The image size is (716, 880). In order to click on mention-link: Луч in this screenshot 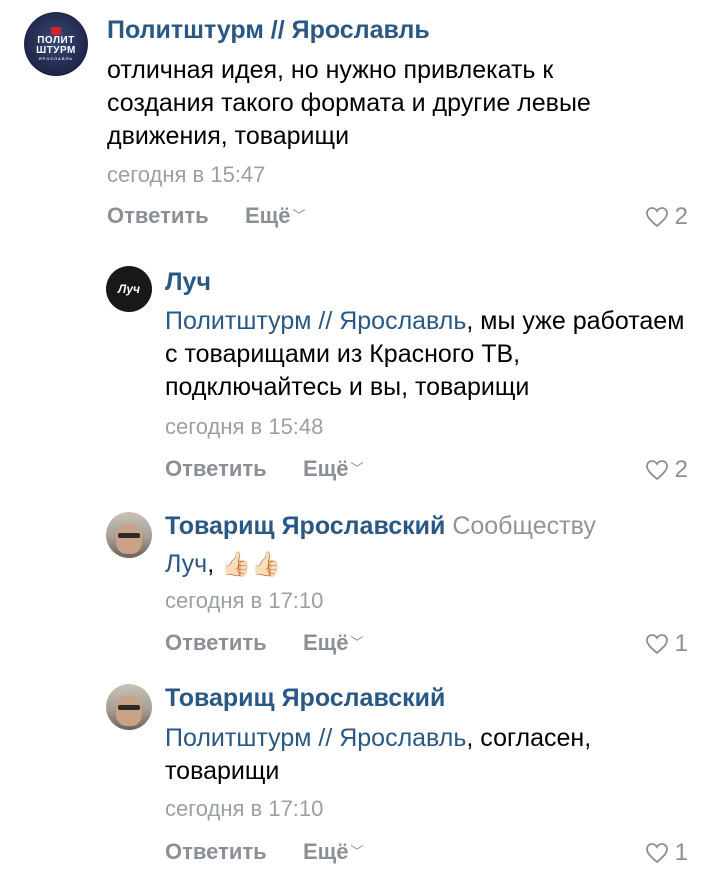, I will do `click(186, 564)`.